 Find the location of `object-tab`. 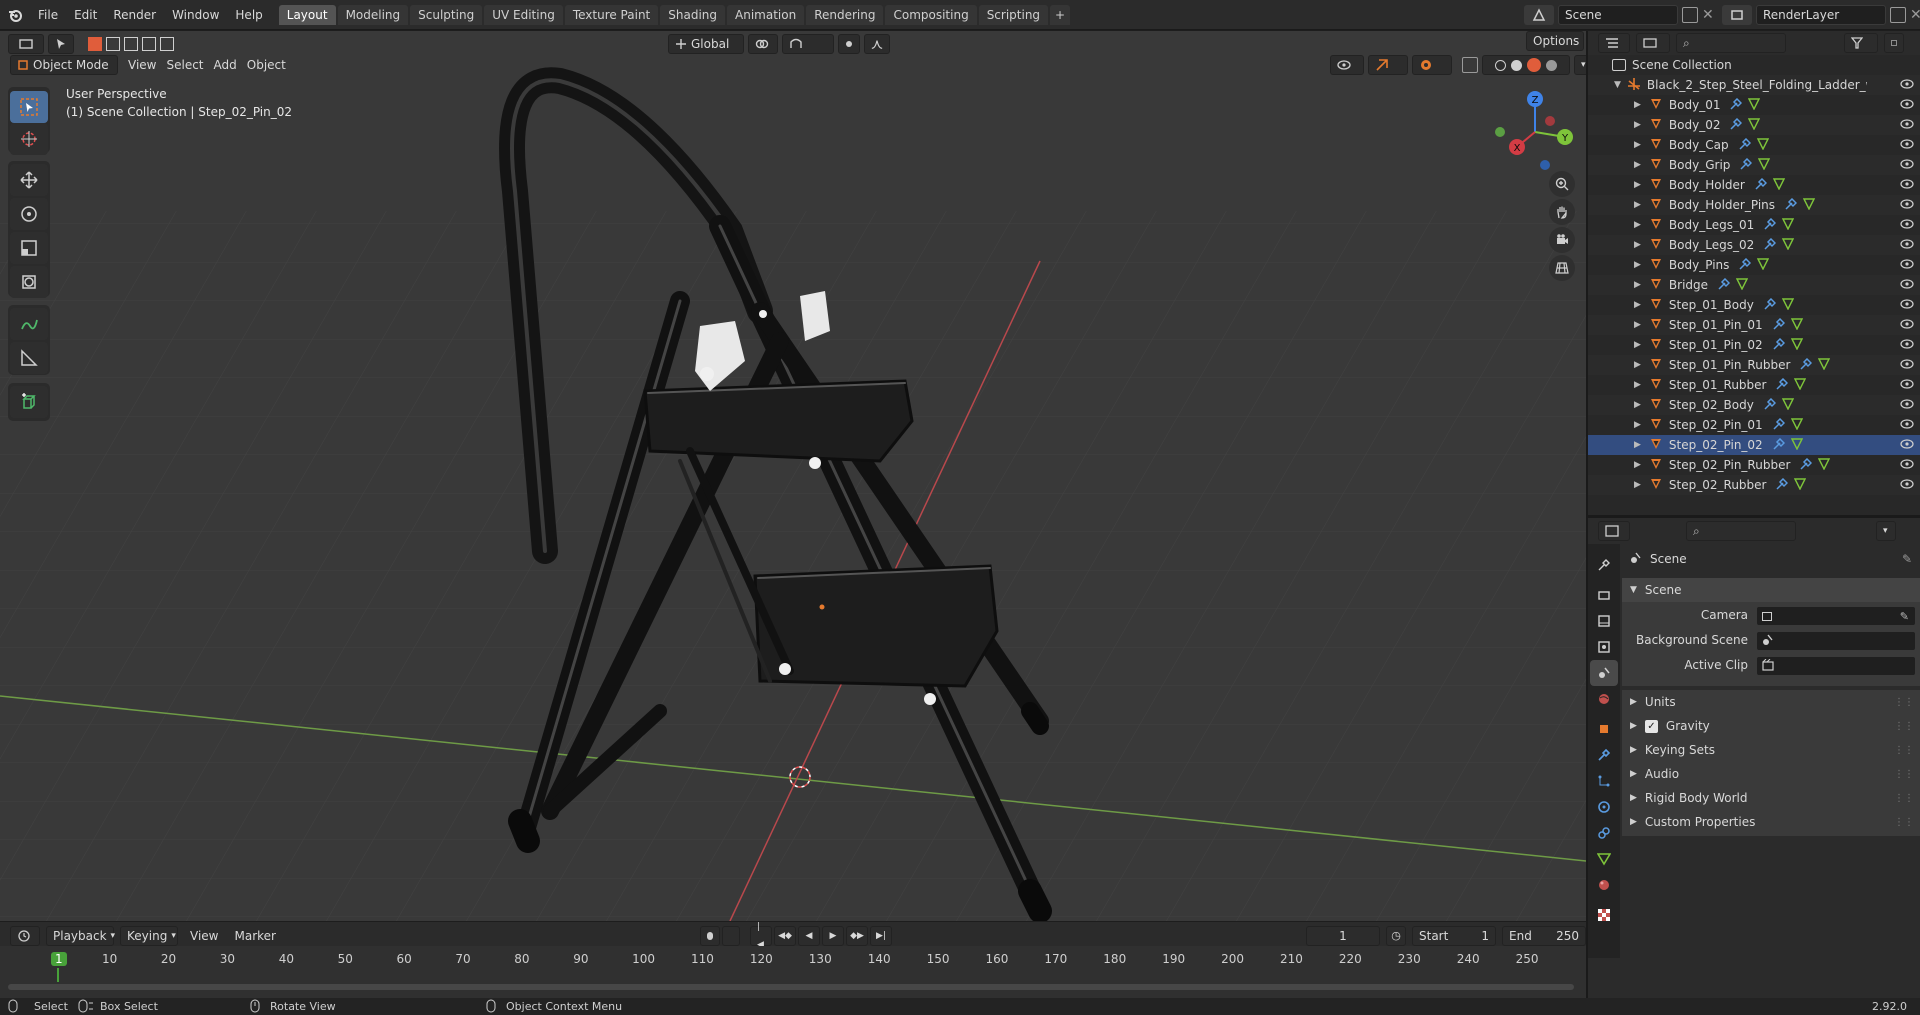

object-tab is located at coordinates (1604, 729).